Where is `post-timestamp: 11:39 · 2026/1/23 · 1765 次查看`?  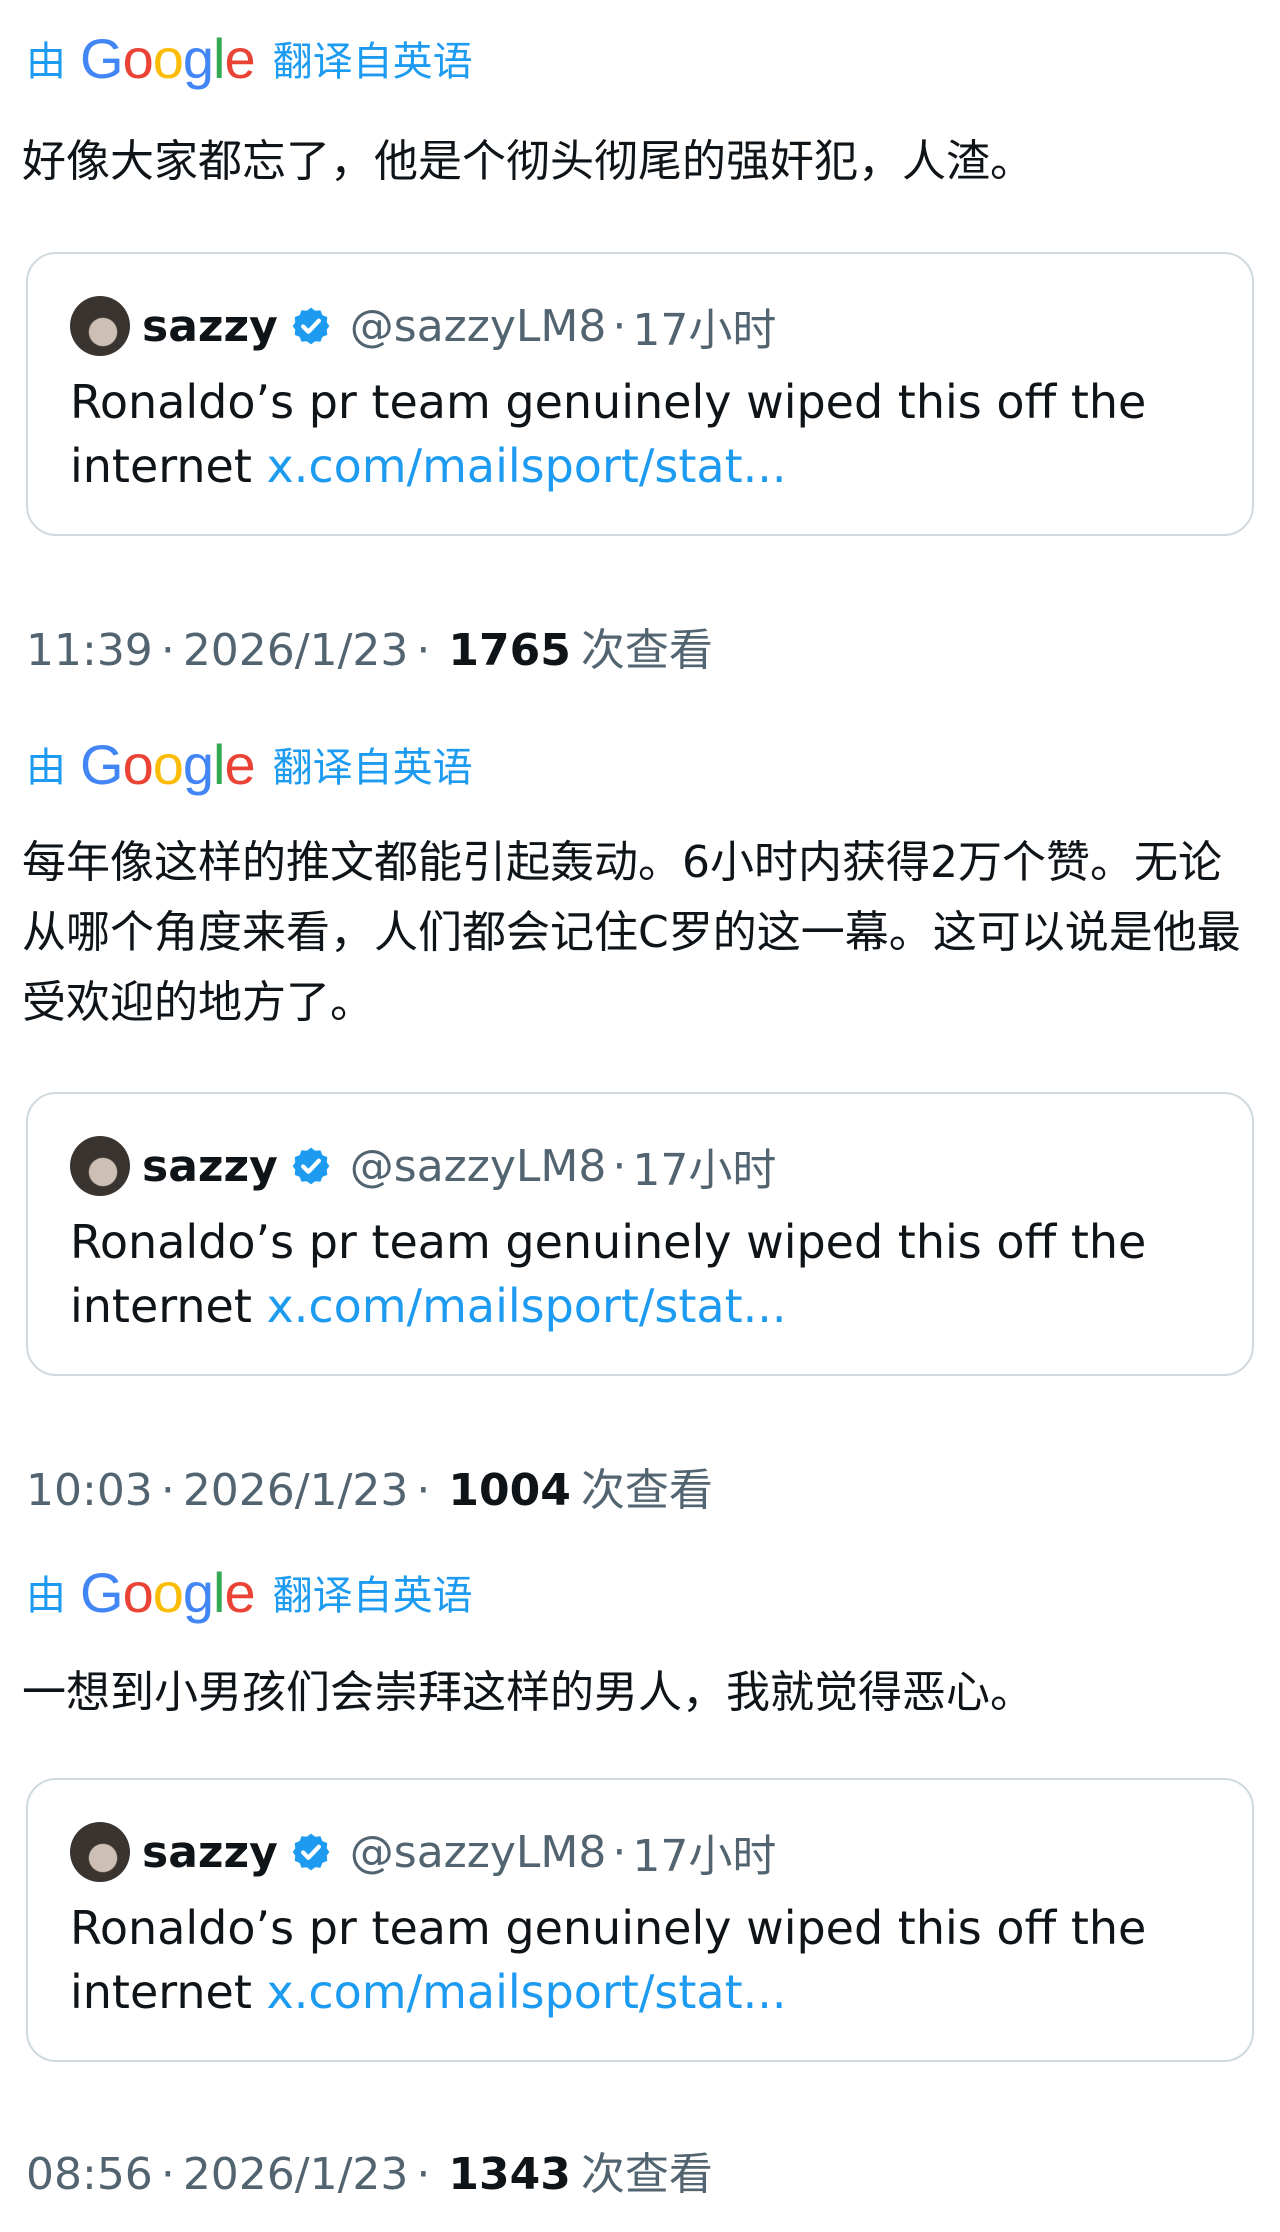 post-timestamp: 11:39 · 2026/1/23 · 1765 次查看 is located at coordinates (369, 646).